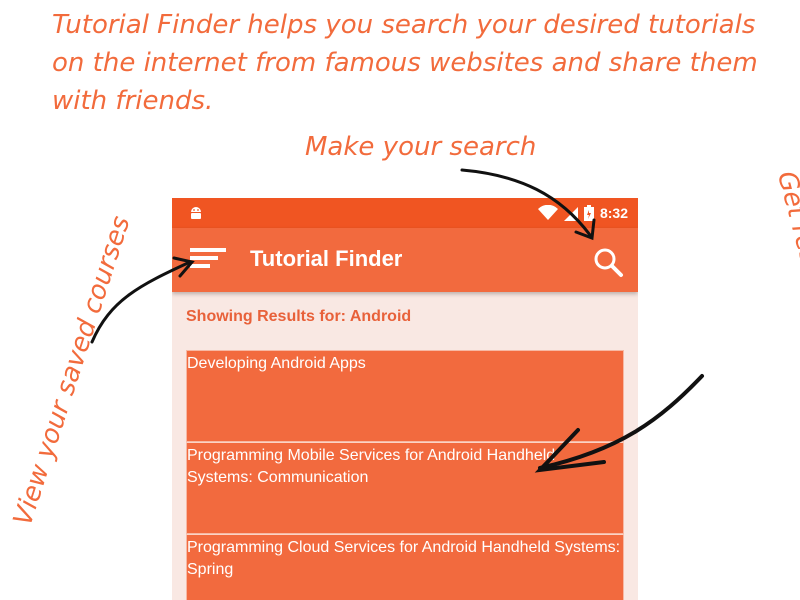 This screenshot has width=800, height=600. I want to click on status-bar: 8:32, so click(405, 213).